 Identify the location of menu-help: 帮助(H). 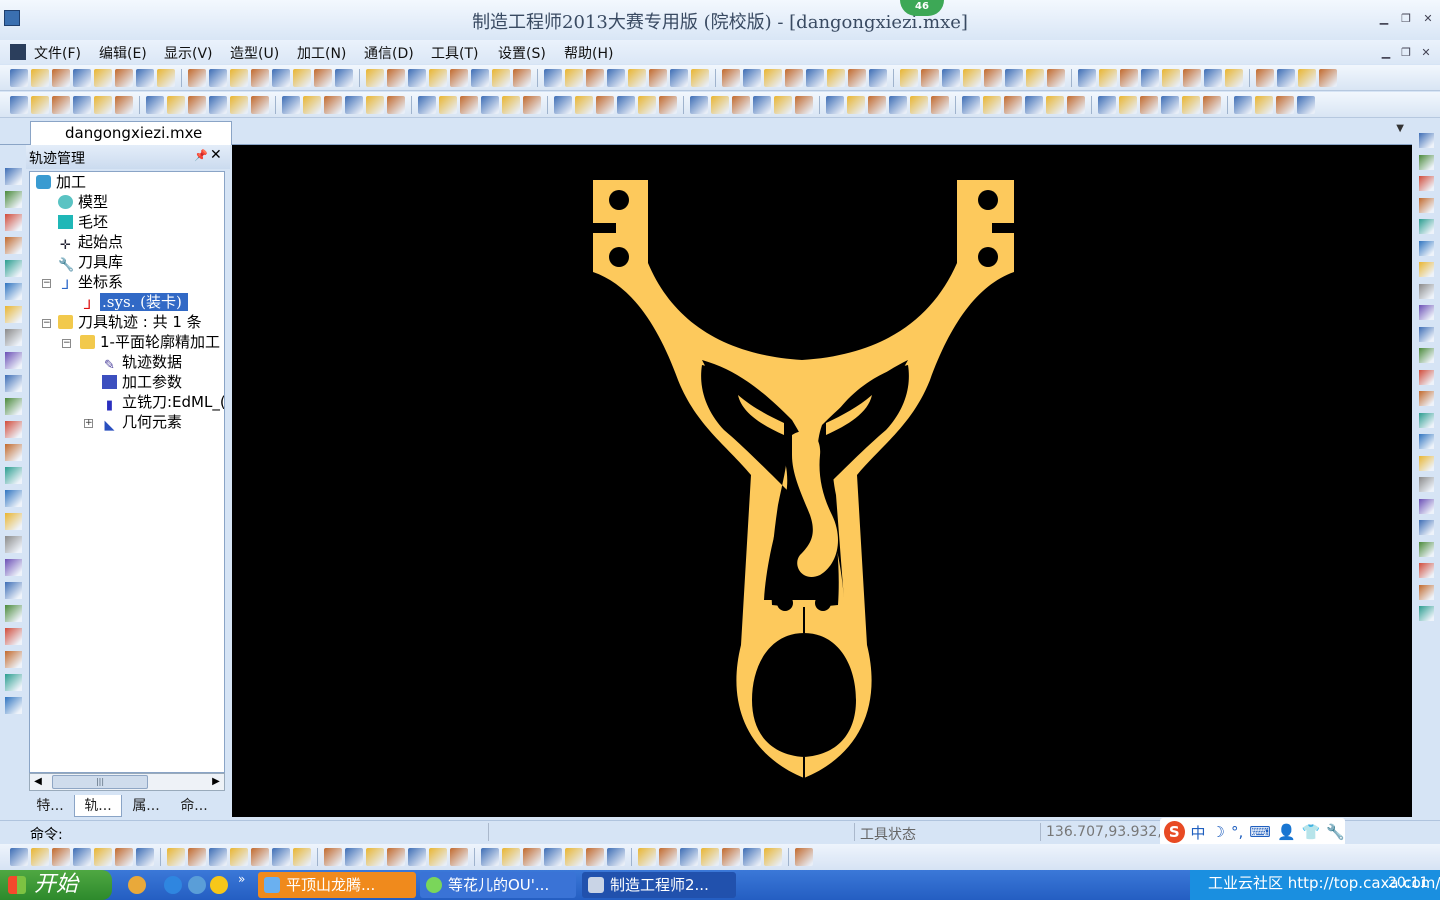
(588, 53).